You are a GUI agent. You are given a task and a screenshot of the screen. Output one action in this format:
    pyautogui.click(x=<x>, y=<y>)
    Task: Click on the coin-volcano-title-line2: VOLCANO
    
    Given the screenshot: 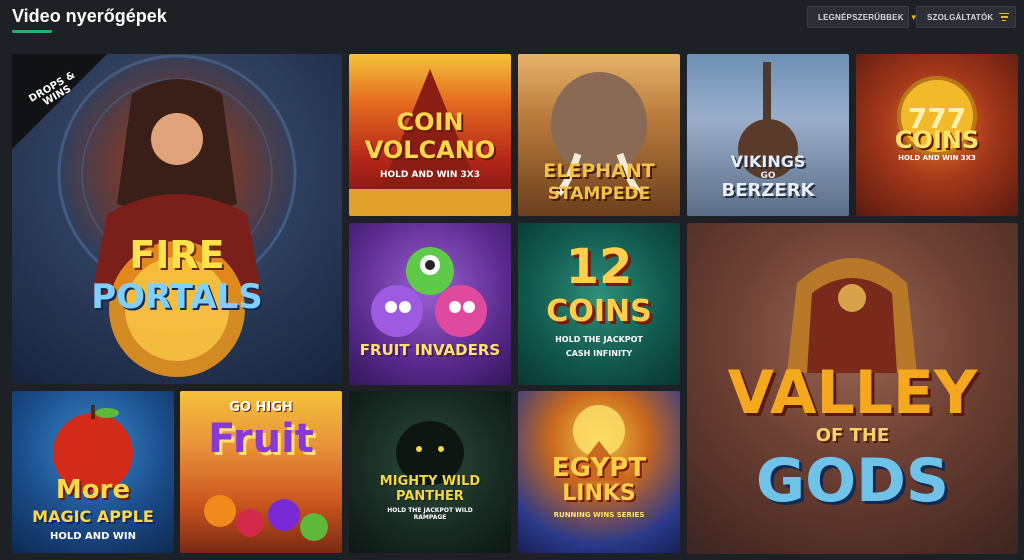 What is the action you would take?
    pyautogui.click(x=430, y=150)
    